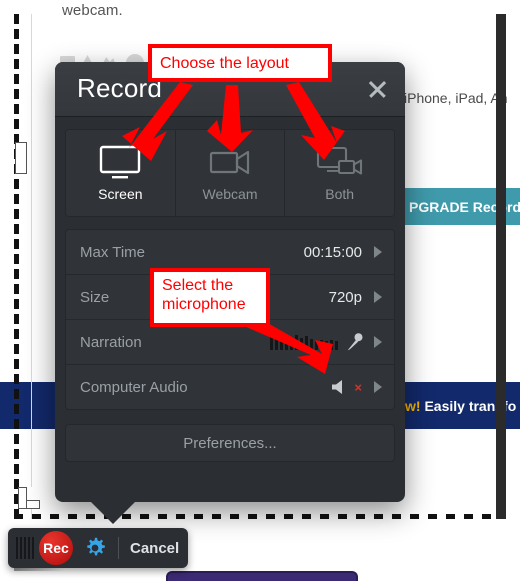 The image size is (520, 581). Describe the element at coordinates (118, 548) in the screenshot. I see `rec-bar-divider` at that location.